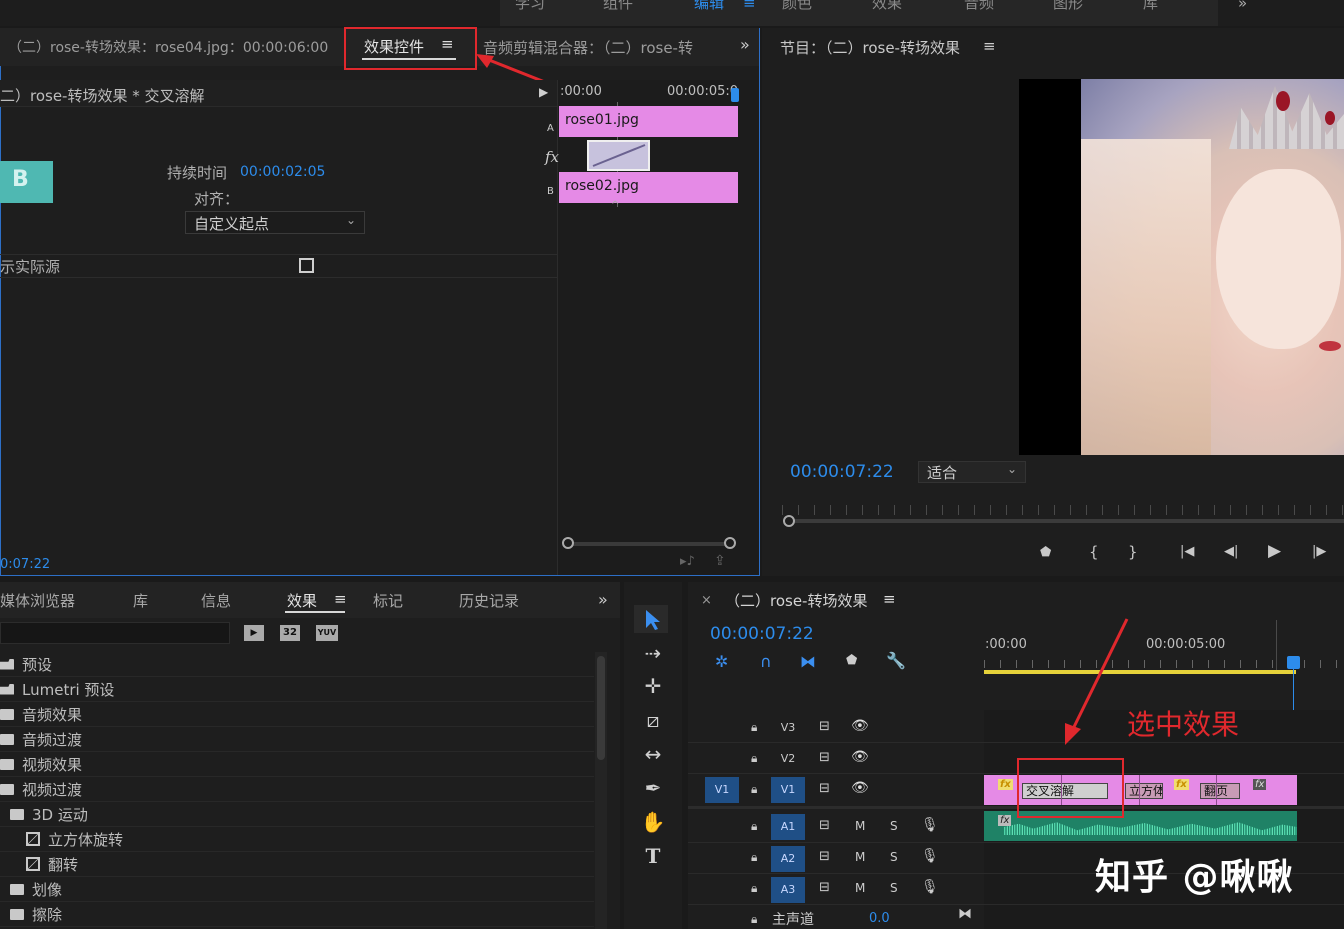 This screenshot has width=1344, height=929. I want to click on zoom-dropdown: 适合 ⌄, so click(972, 472).